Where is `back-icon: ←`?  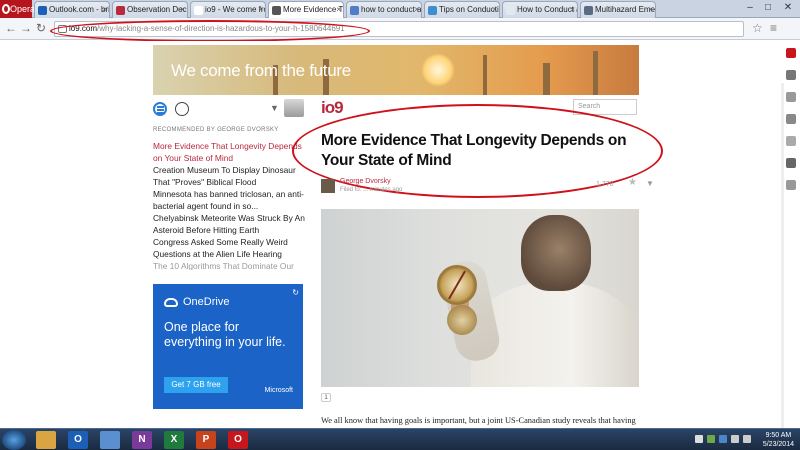
back-icon: ← is located at coordinates (11, 28).